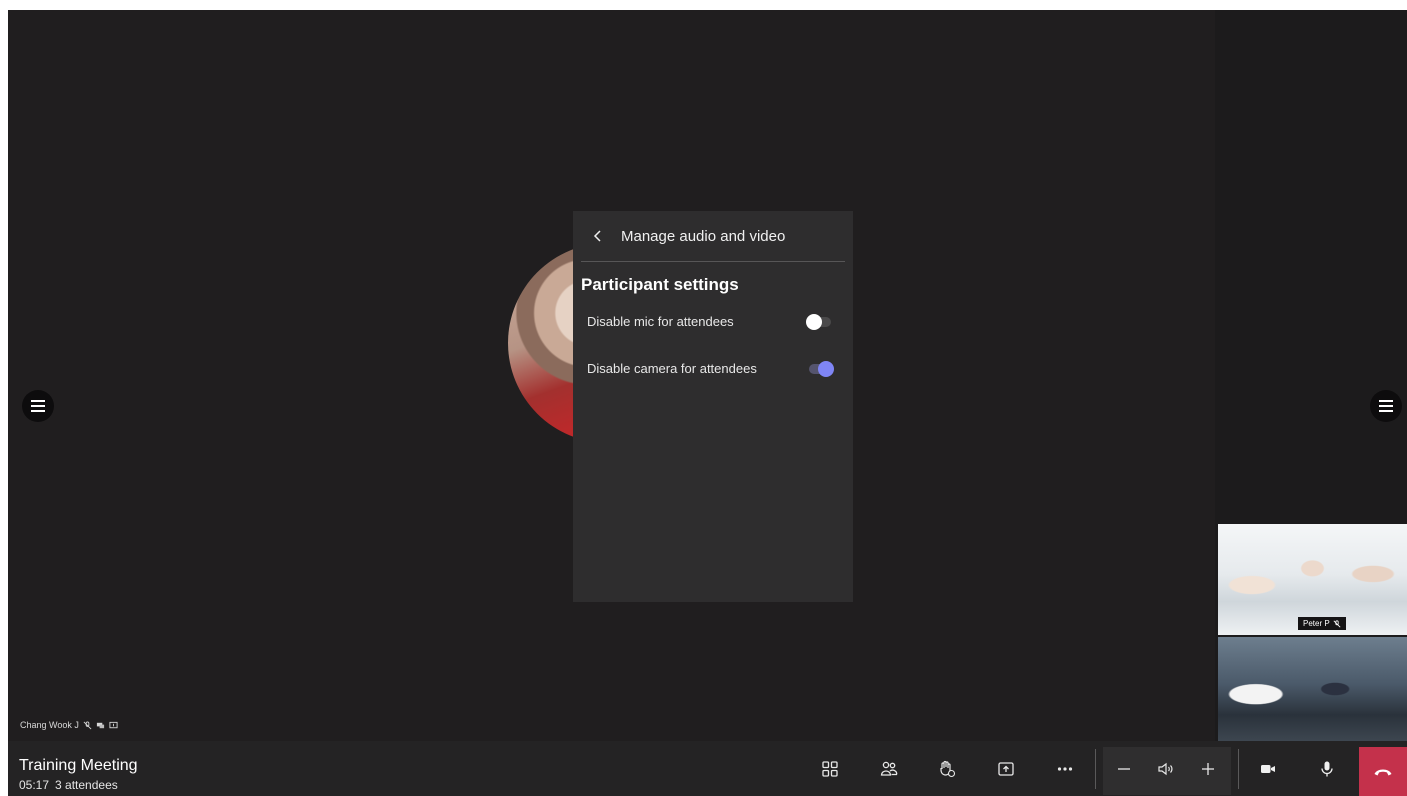 This screenshot has width=1407, height=796. Describe the element at coordinates (86, 785) in the screenshot. I see `attendee-count: 3 attendees` at that location.